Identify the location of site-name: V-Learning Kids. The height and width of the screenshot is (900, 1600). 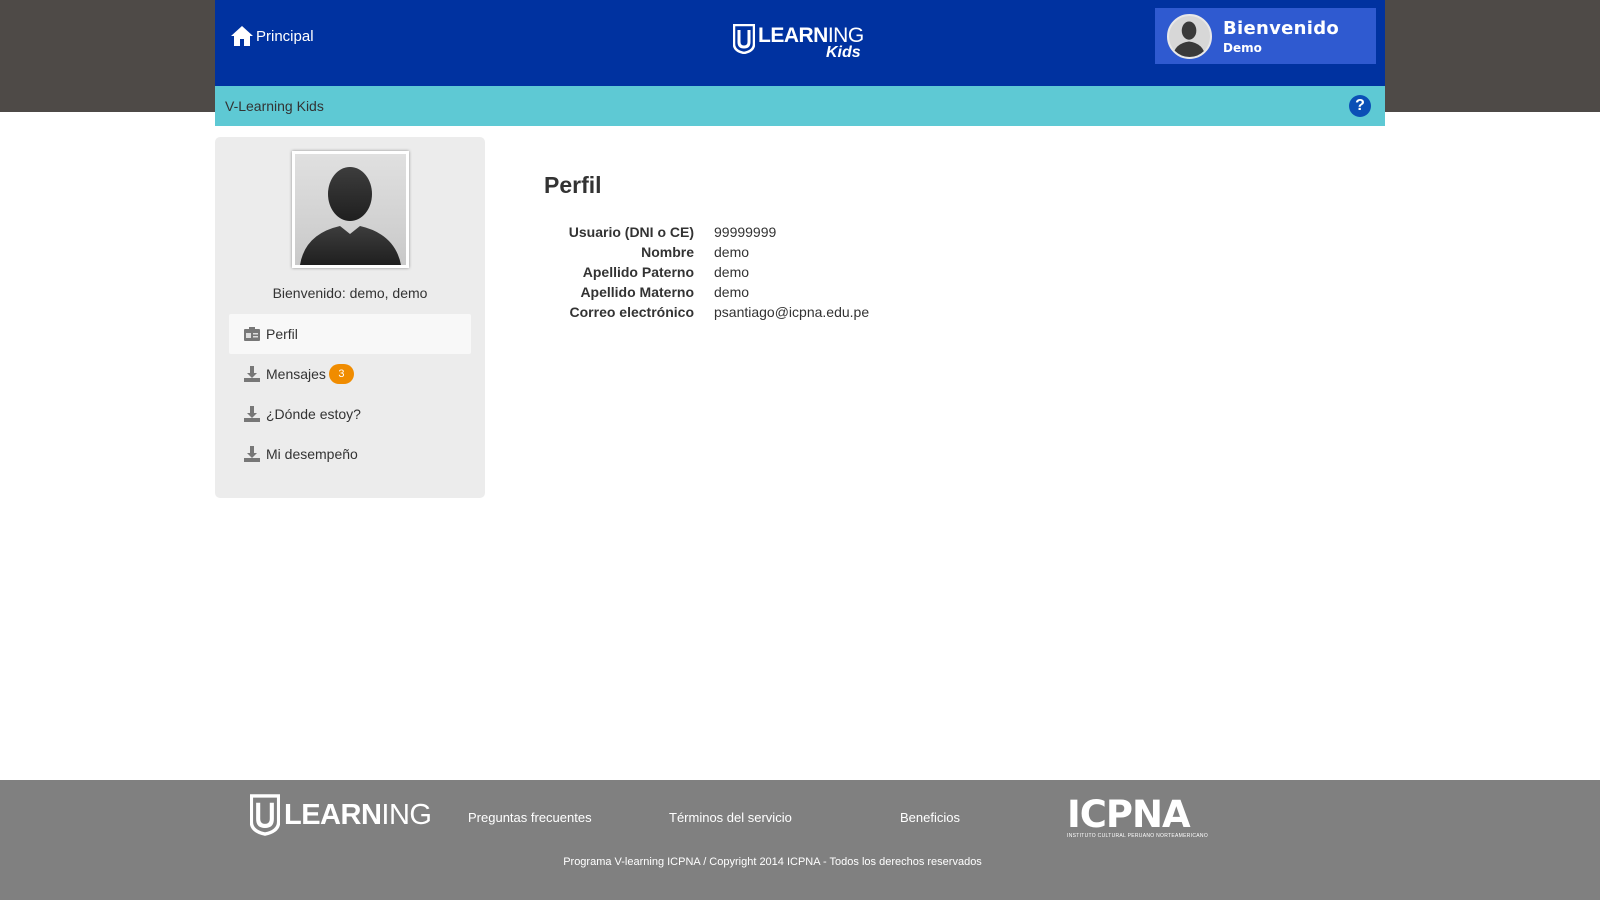
(274, 106).